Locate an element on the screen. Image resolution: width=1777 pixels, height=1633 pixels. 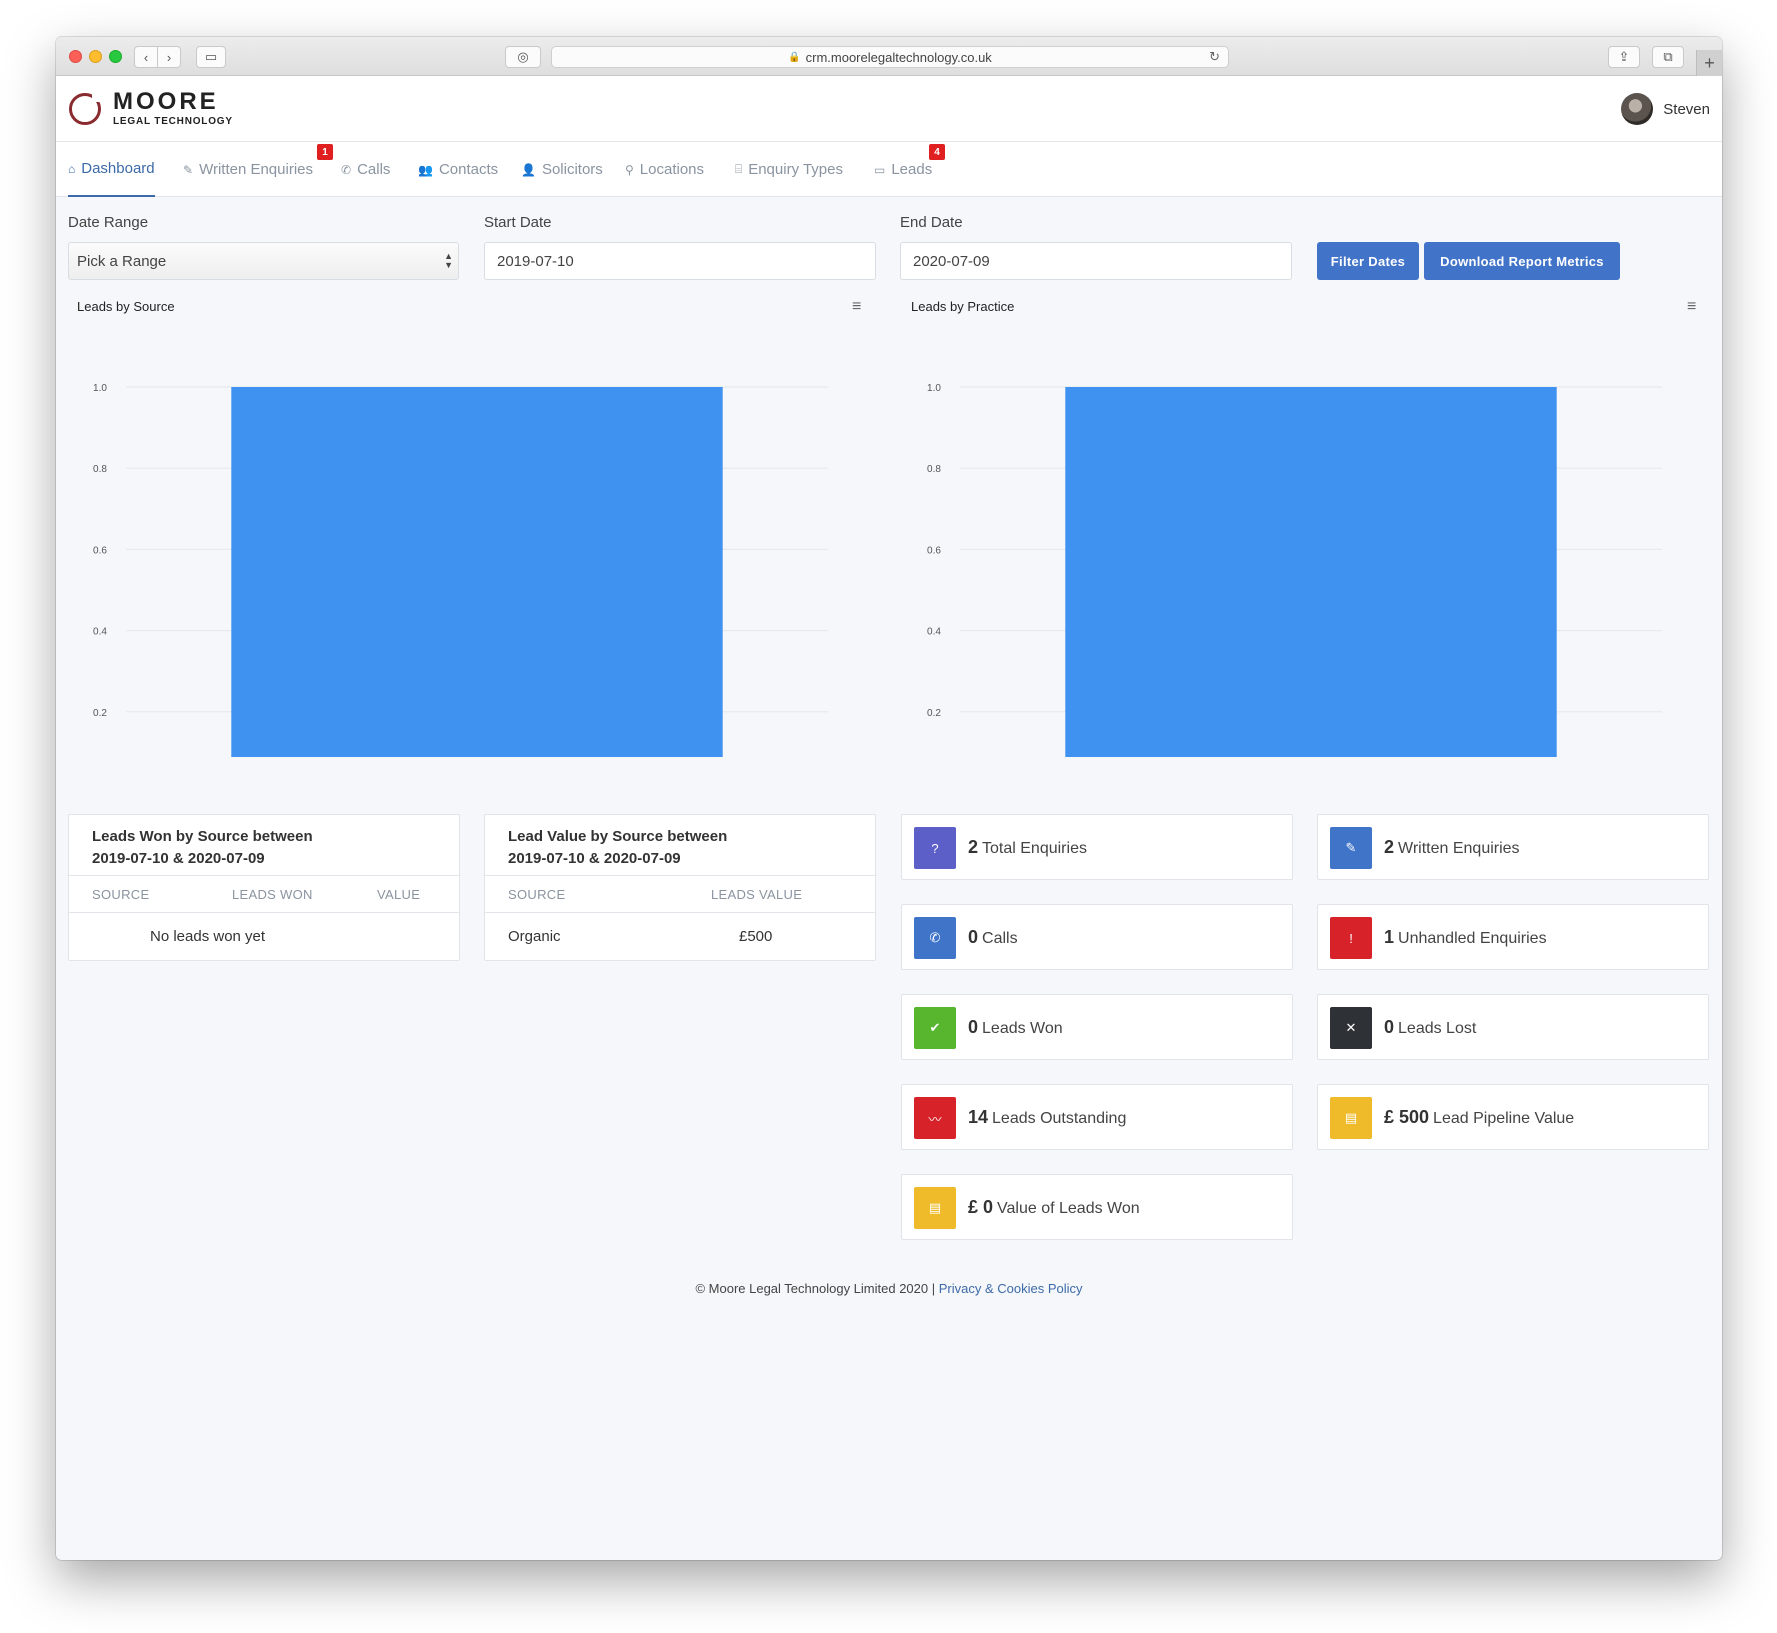
stat-label: Total Enquiries is located at coordinates (1034, 848).